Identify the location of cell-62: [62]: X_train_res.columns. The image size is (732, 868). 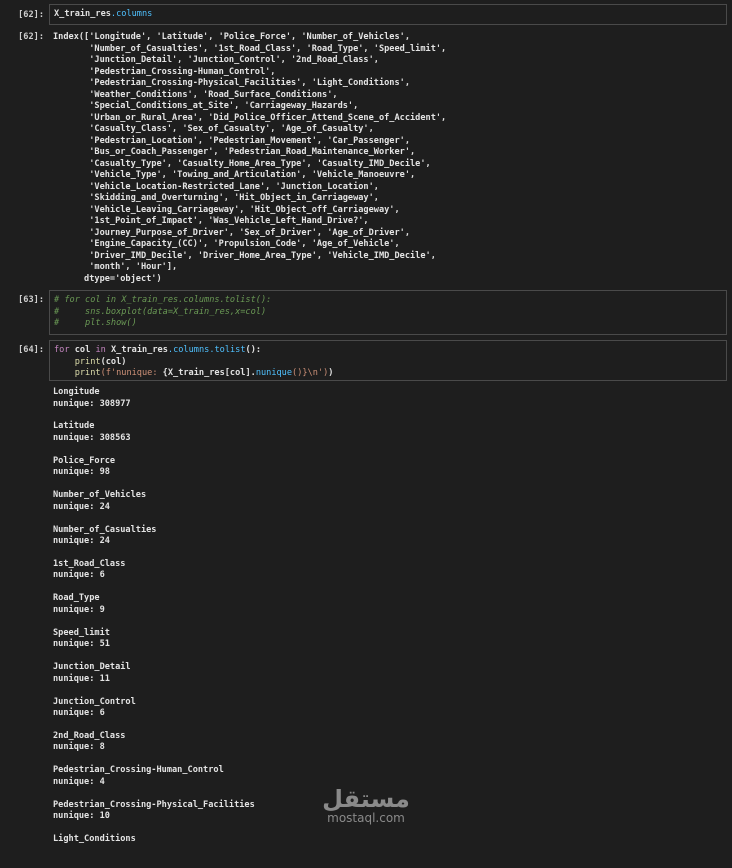
(366, 15).